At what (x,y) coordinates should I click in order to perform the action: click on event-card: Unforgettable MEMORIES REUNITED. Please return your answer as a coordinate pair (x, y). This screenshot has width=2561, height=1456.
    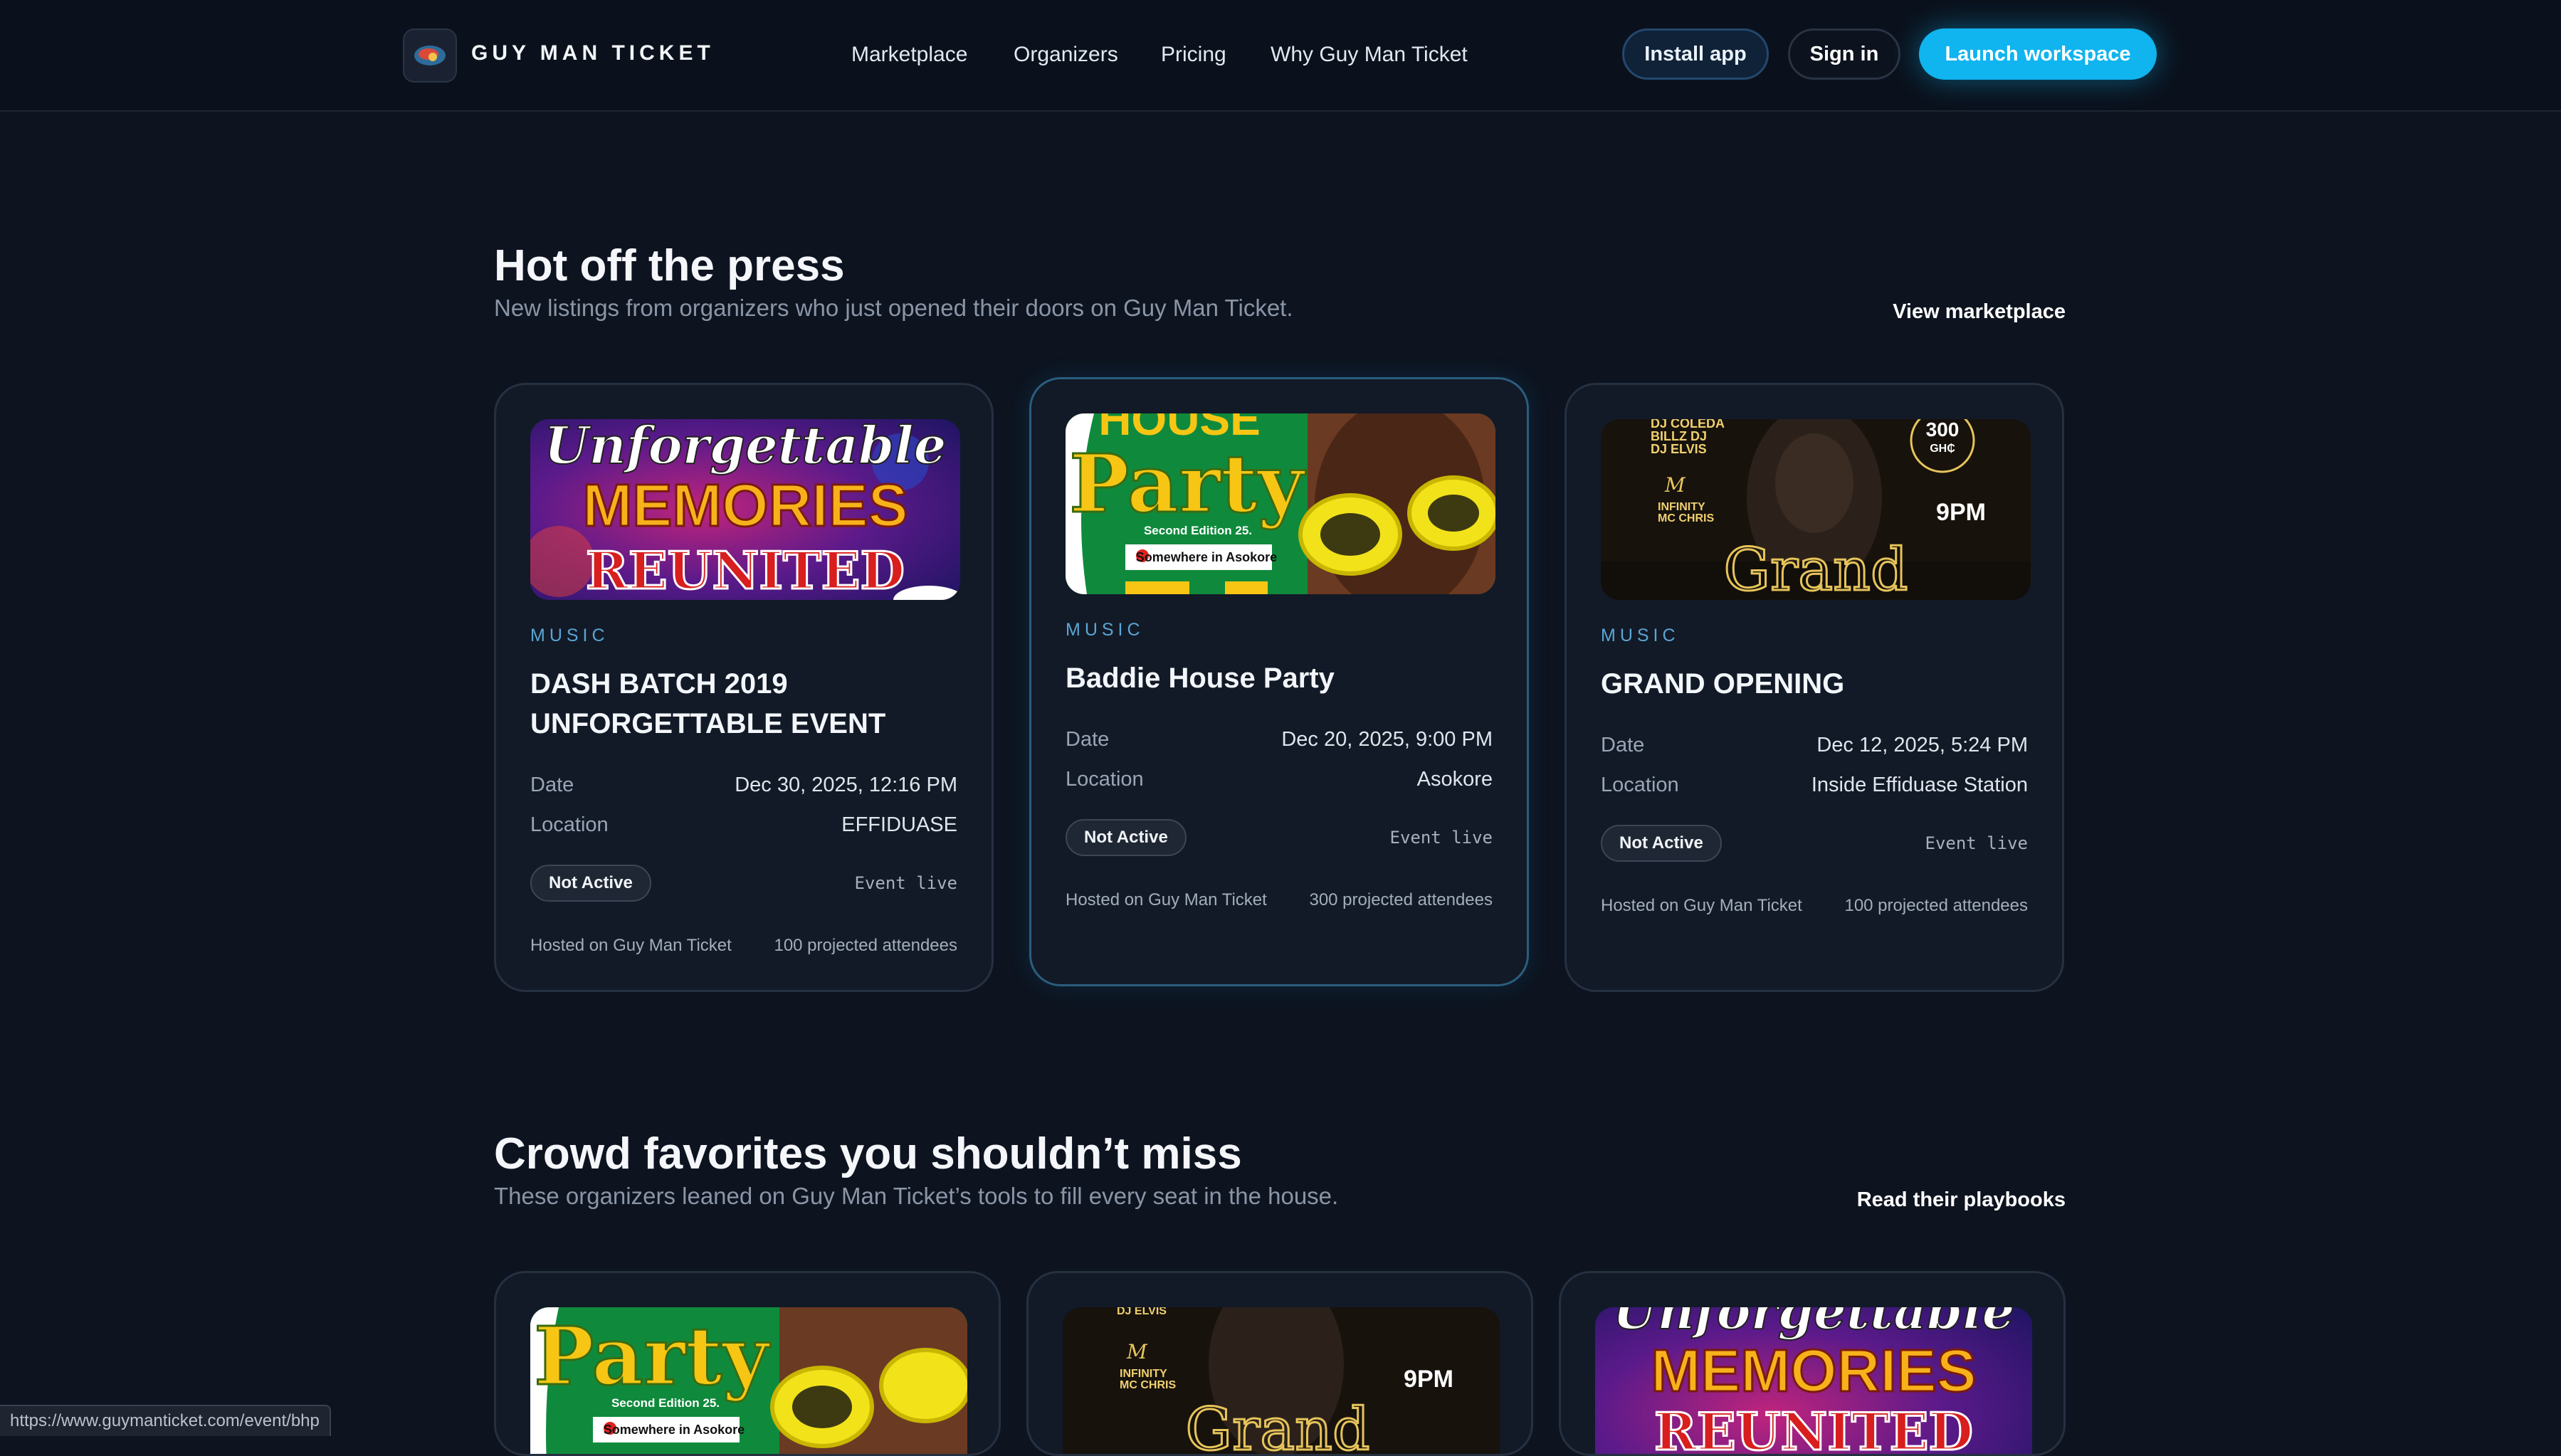
    Looking at the image, I should click on (1812, 1363).